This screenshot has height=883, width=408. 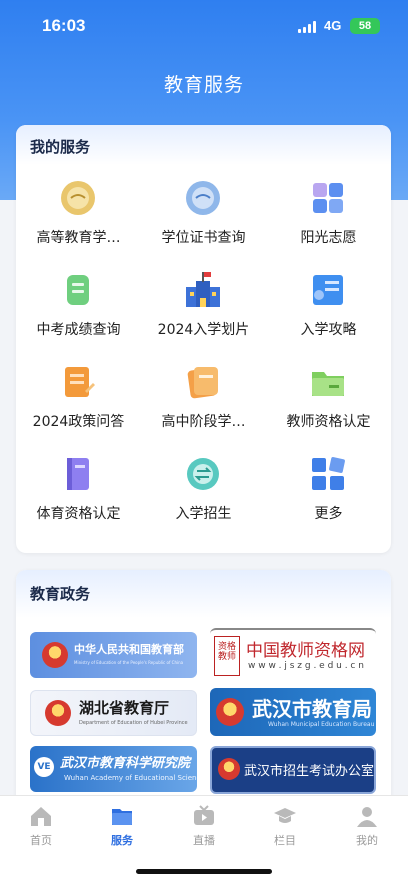 I want to click on teacher-logo-text: 资格, so click(x=226, y=647).